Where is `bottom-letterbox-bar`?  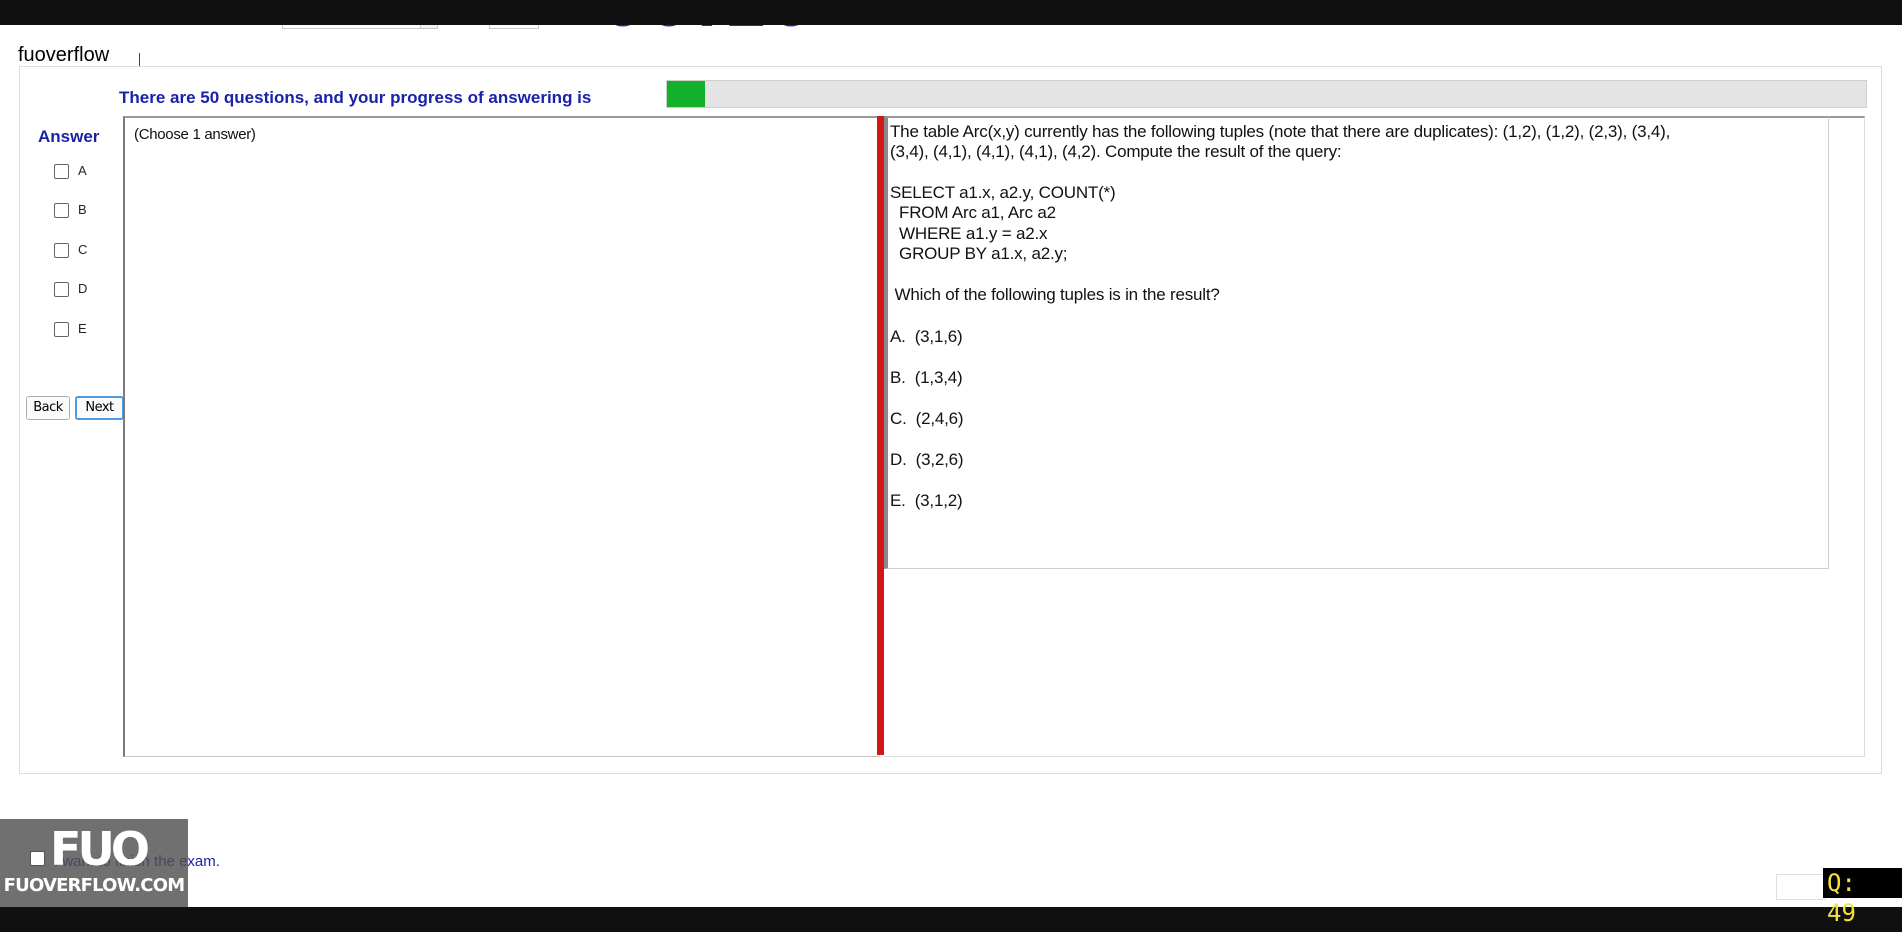 bottom-letterbox-bar is located at coordinates (951, 919).